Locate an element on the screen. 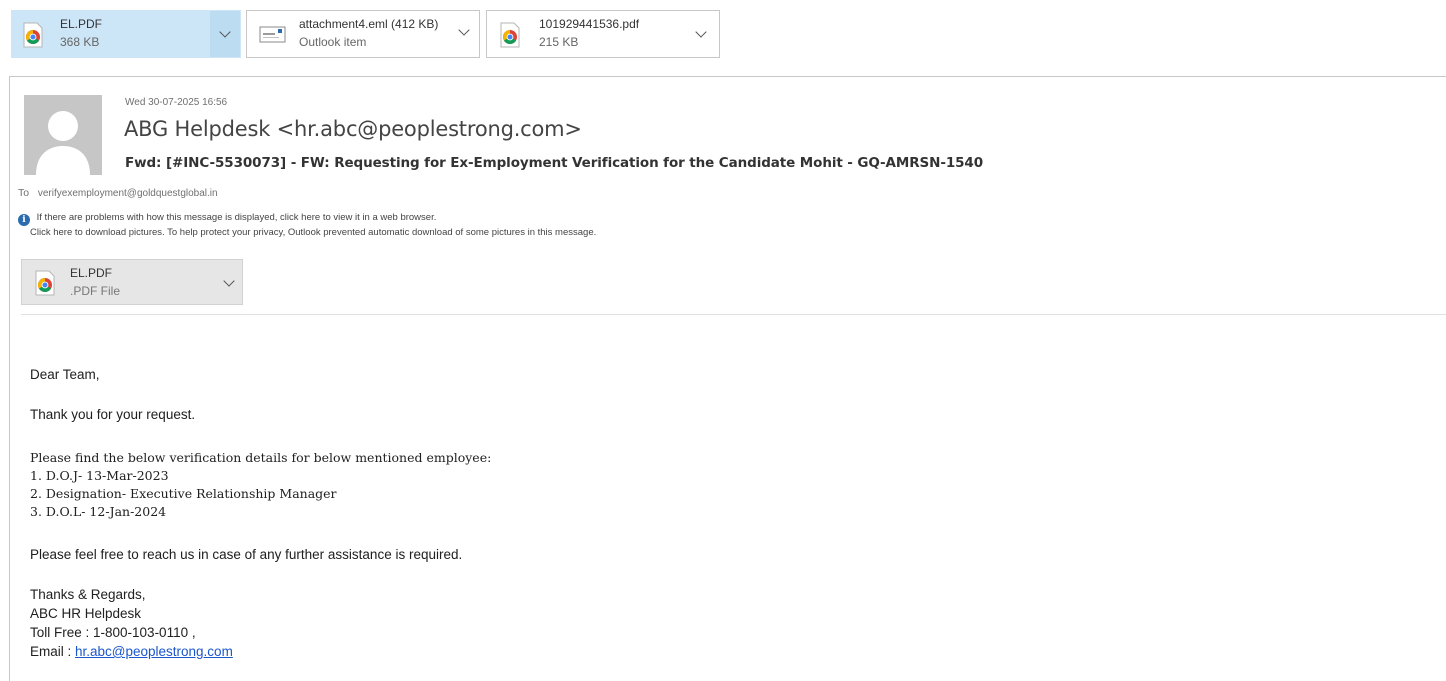 This screenshot has height=681, width=1446. attachment-size: 215 KB is located at coordinates (559, 42).